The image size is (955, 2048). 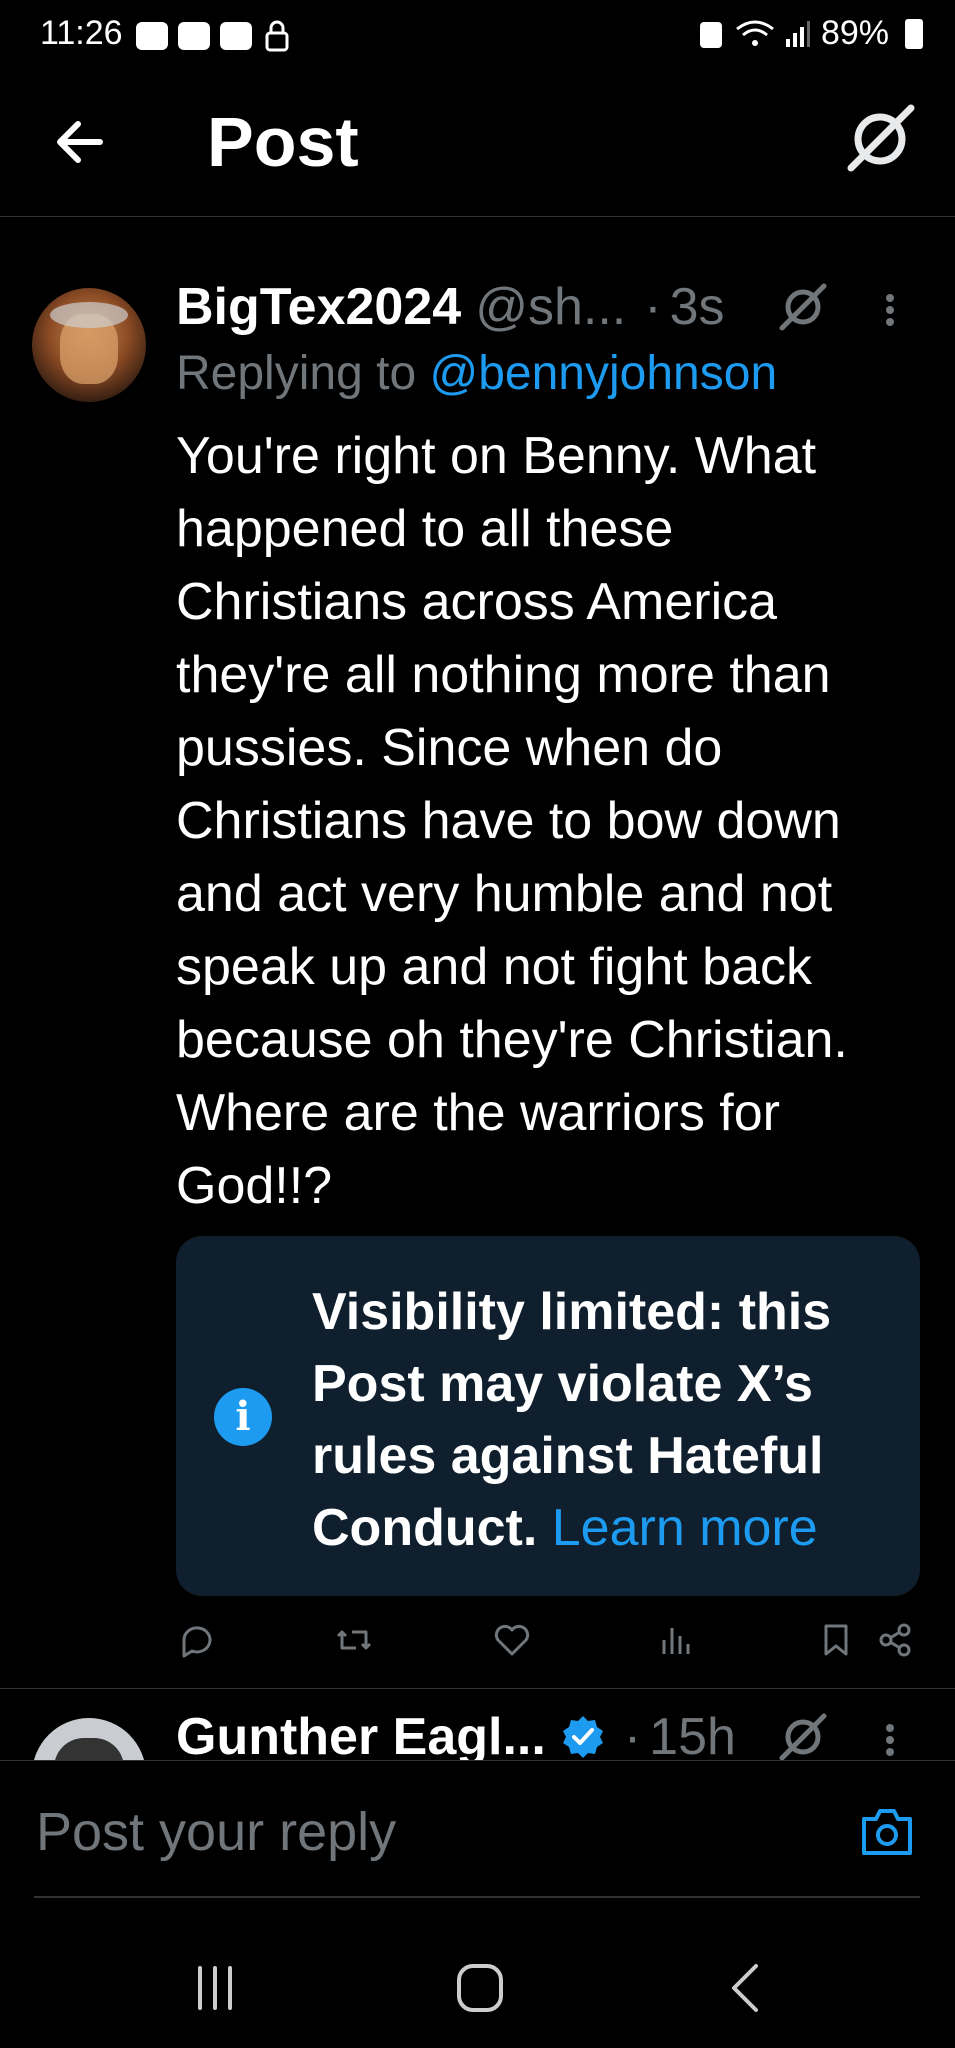 I want to click on info-icon: i, so click(x=243, y=1417).